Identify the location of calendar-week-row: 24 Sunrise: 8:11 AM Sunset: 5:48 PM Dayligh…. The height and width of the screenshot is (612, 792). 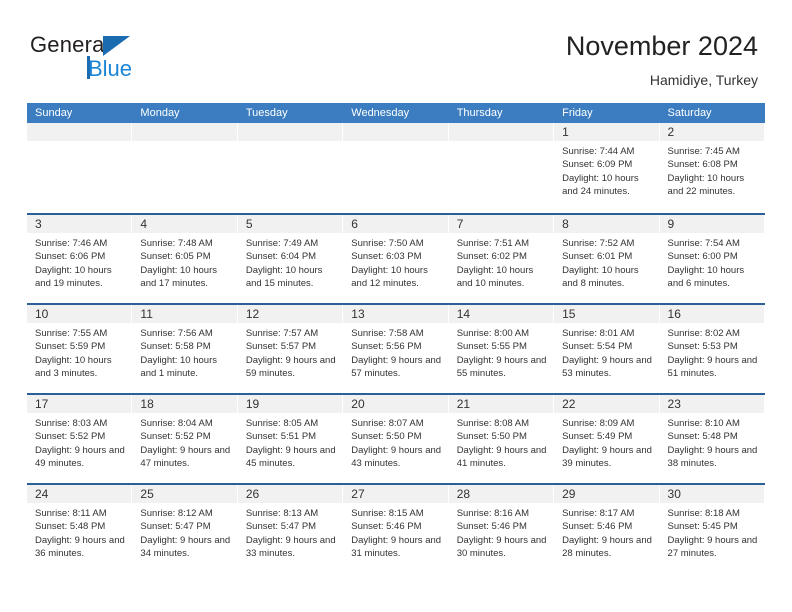
(396, 528).